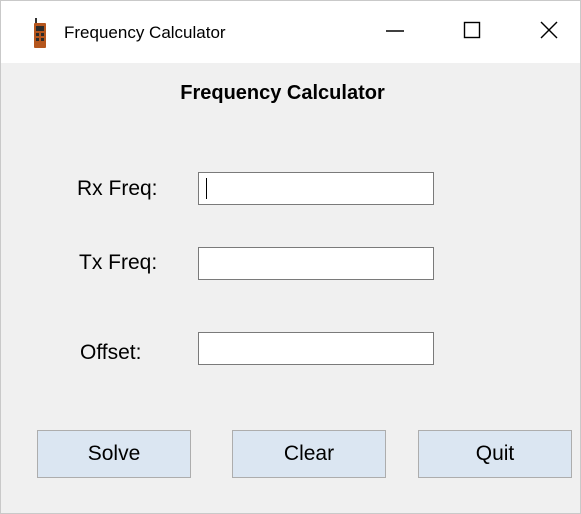 Image resolution: width=581 pixels, height=514 pixels. I want to click on rx-freq-input, so click(316, 188).